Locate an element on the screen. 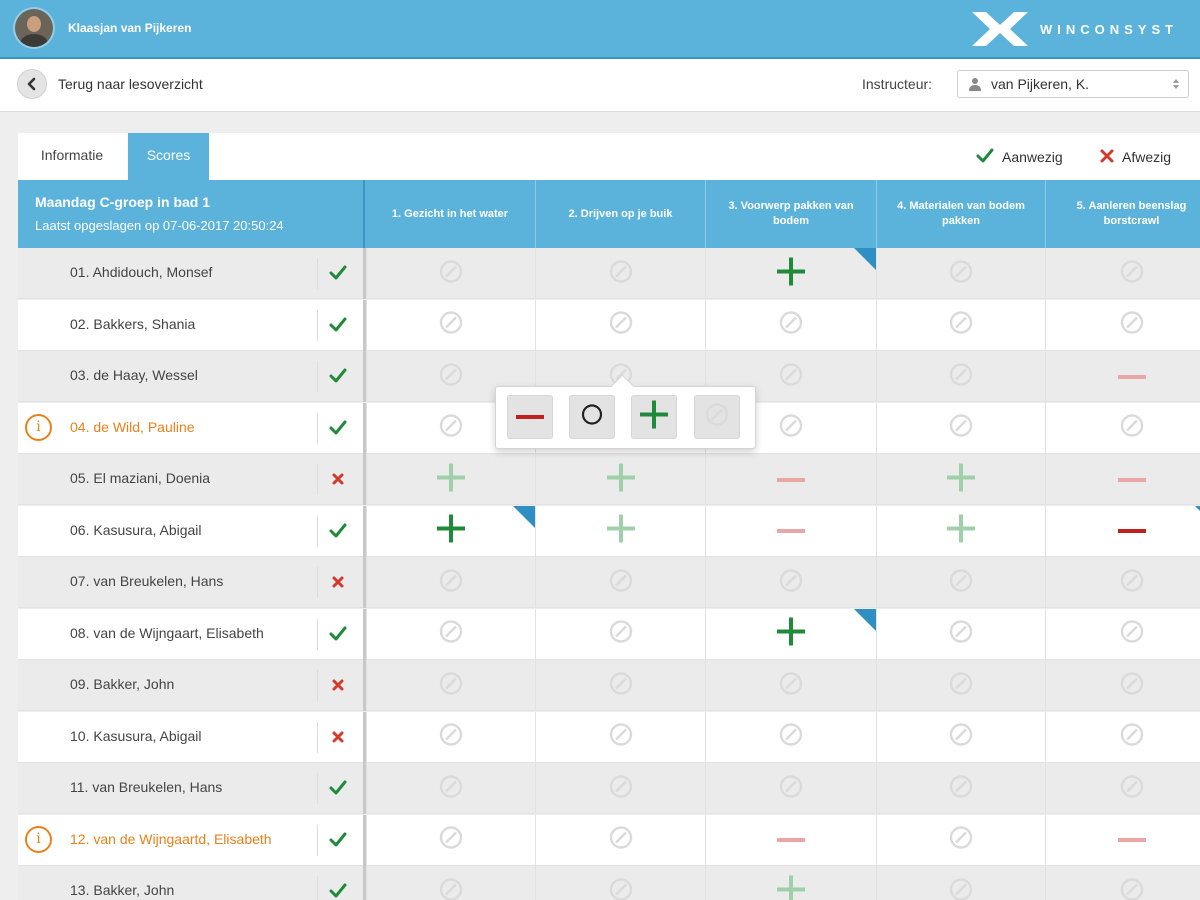 This screenshot has height=900, width=1200. minus-button is located at coordinates (530, 417).